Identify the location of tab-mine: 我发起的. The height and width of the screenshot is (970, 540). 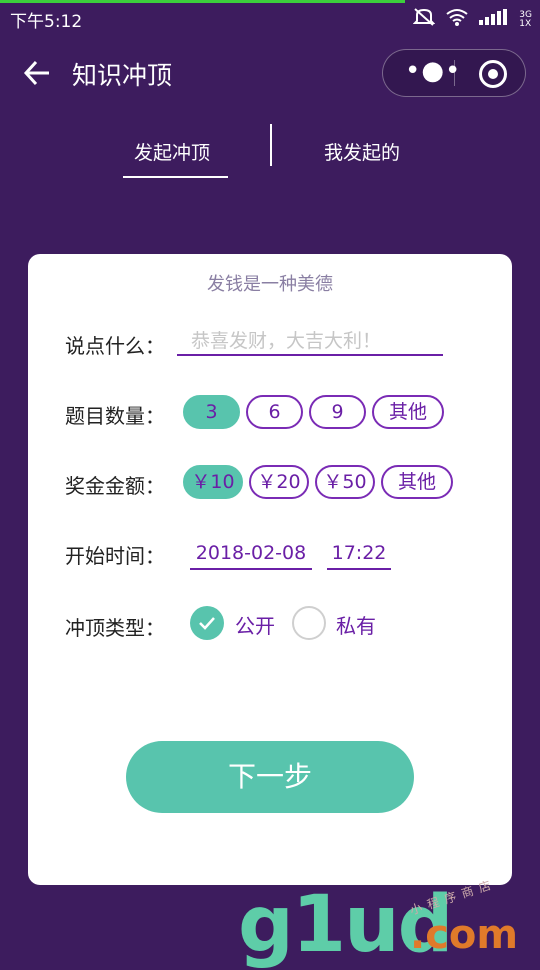
(362, 151).